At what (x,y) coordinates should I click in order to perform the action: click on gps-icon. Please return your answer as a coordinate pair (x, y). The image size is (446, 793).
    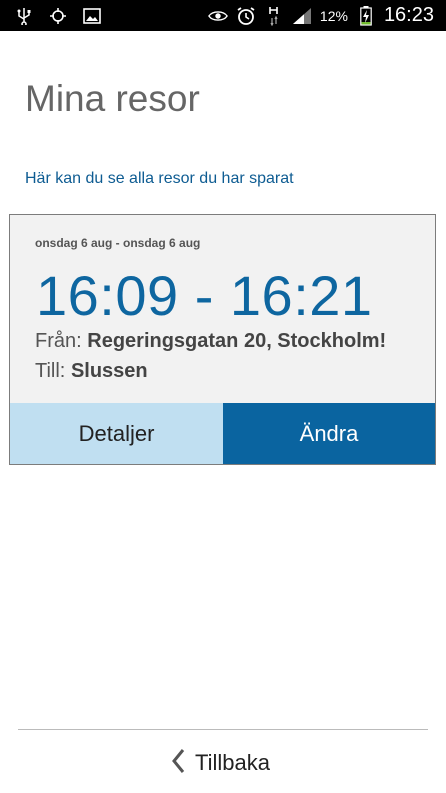
    Looking at the image, I should click on (58, 16).